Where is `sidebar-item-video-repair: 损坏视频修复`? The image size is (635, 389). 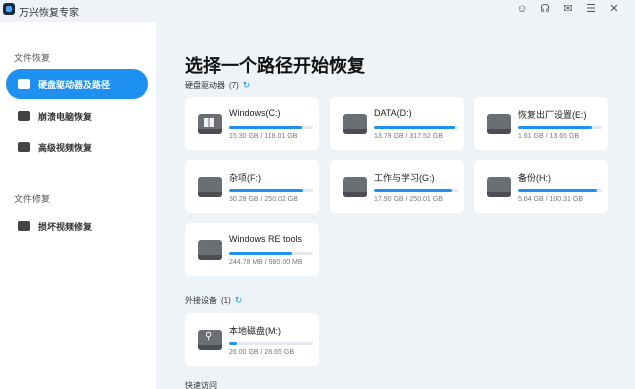 sidebar-item-video-repair: 损坏视频修复 is located at coordinates (77, 226).